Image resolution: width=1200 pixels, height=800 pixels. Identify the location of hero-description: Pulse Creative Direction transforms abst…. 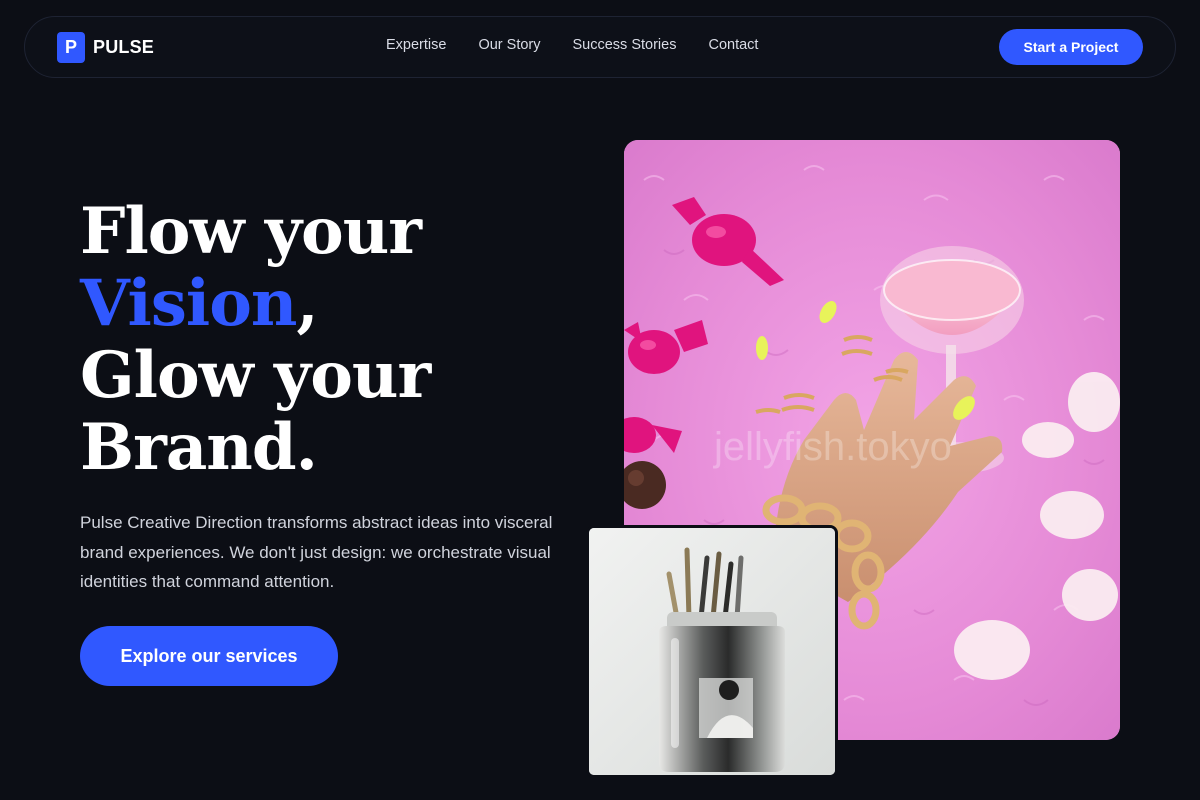
(316, 552).